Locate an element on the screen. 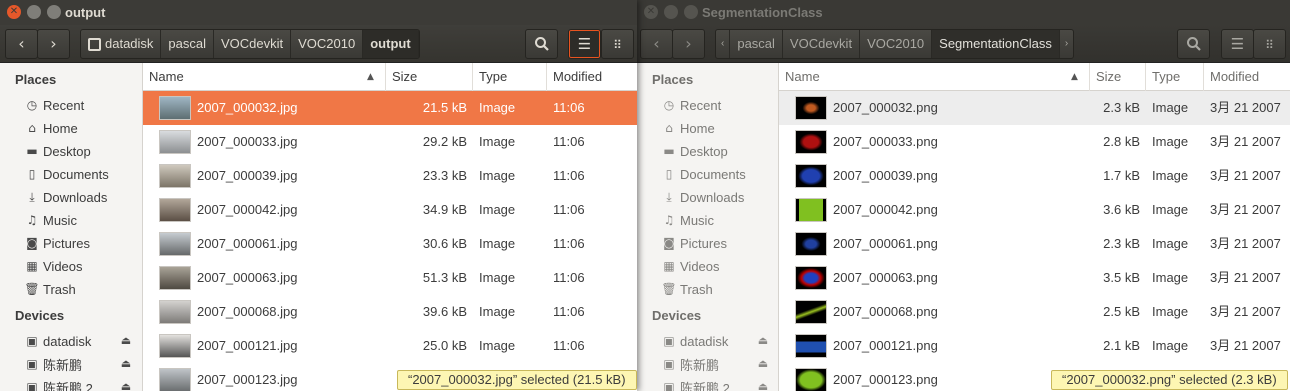  file-name: 2007_000039.png is located at coordinates (885, 175).